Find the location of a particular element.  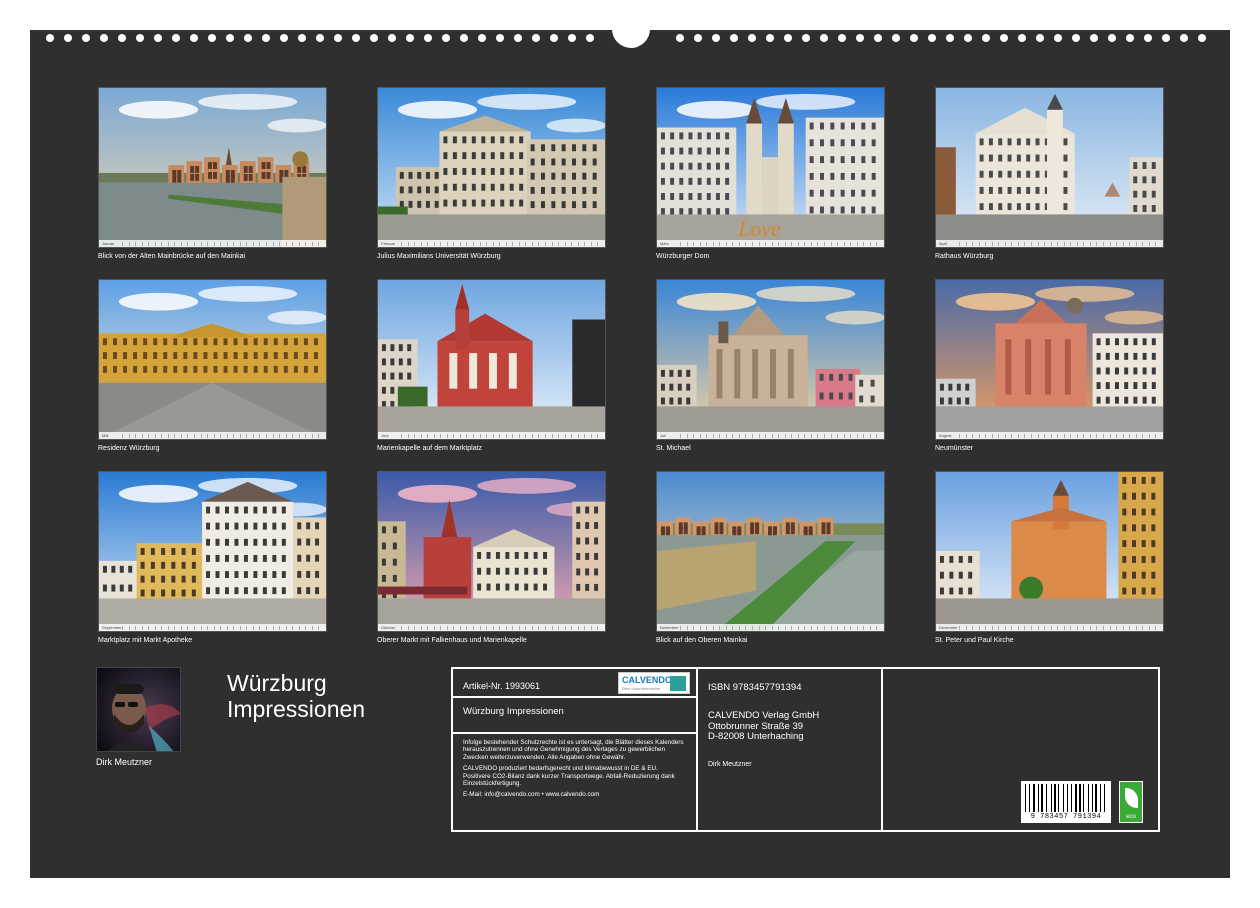

month-tile: Juli St. Michael is located at coordinates (770, 366).